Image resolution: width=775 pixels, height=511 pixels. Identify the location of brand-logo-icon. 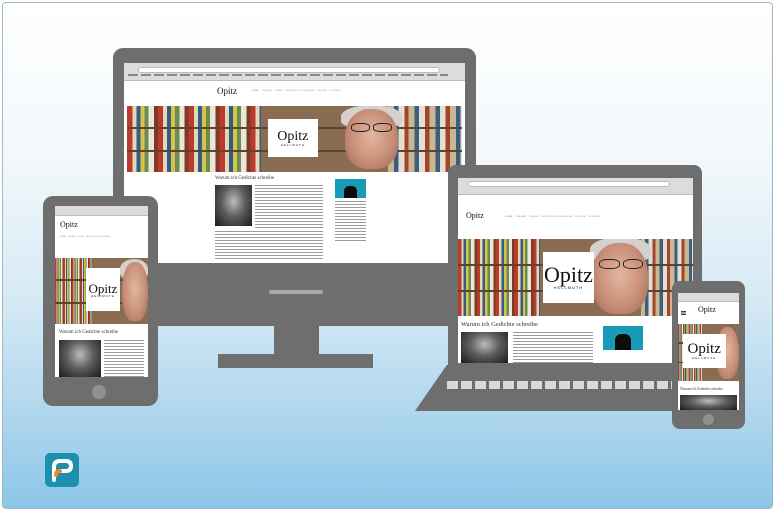
(62, 470).